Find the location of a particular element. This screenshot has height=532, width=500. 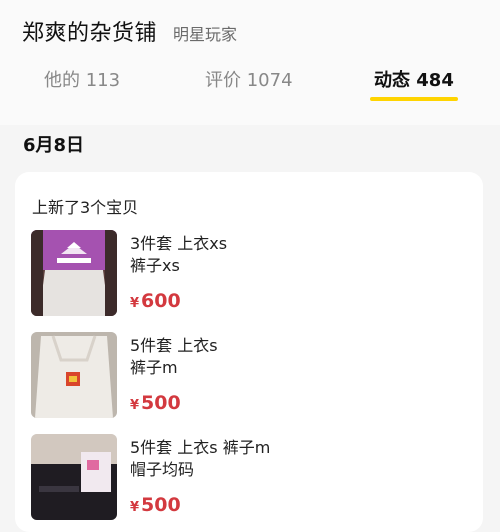

tab-reviews: 评价 1074 is located at coordinates (249, 79).